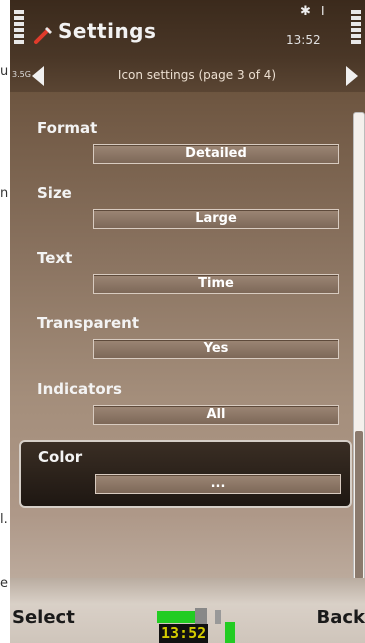 Image resolution: width=365 pixels, height=643 pixels. Describe the element at coordinates (359, 347) in the screenshot. I see `scrollbar` at that location.